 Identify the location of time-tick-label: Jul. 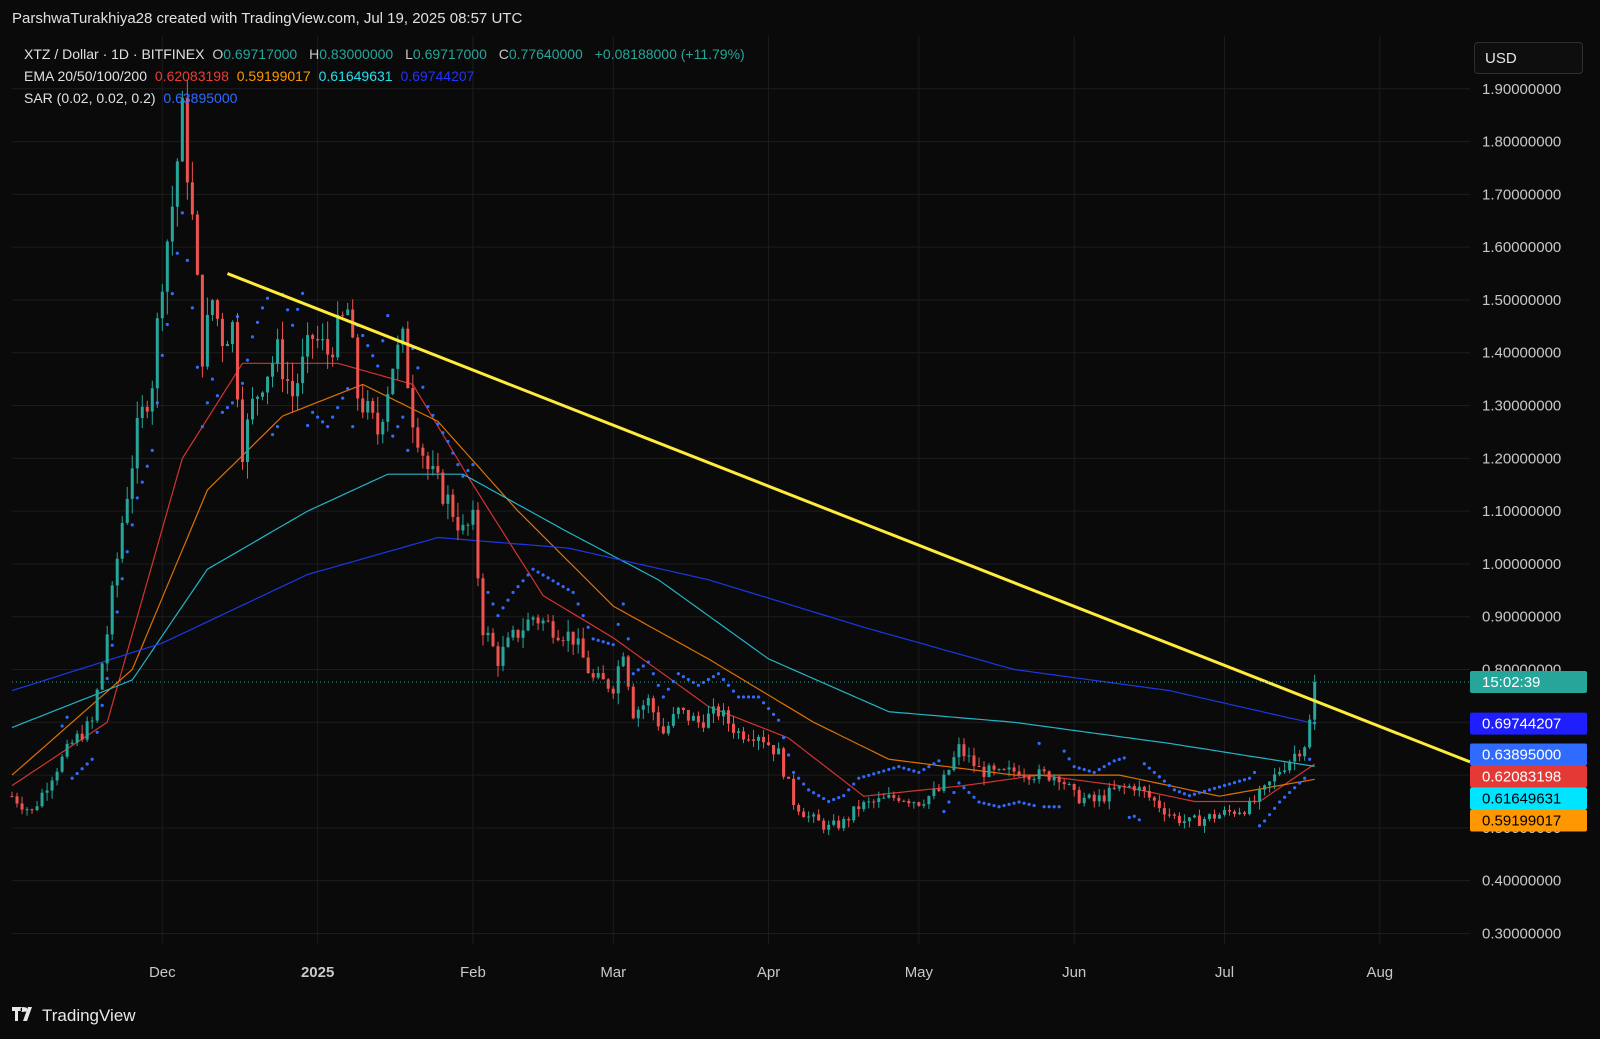
(1224, 972).